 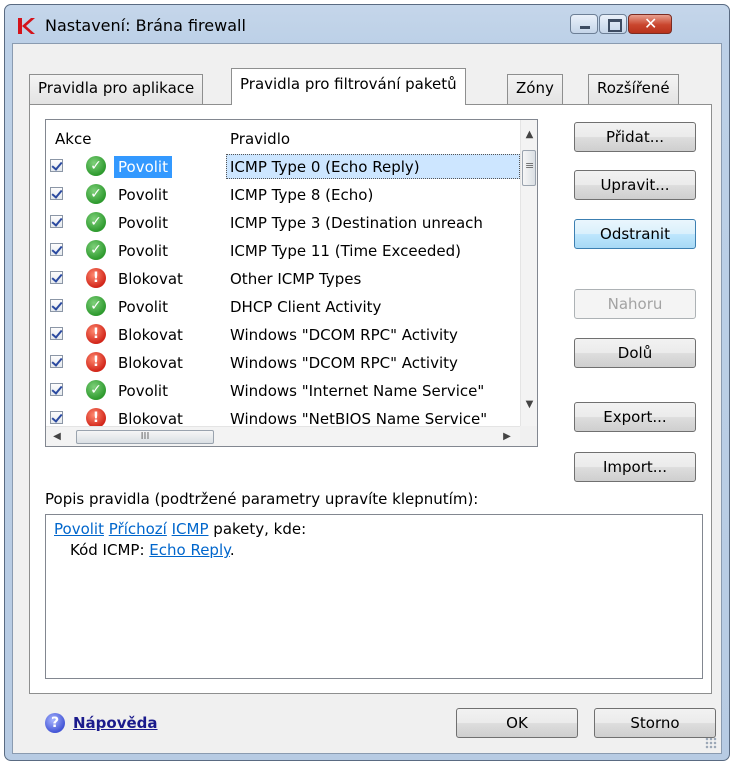 I want to click on maximize-button, so click(x=613, y=24).